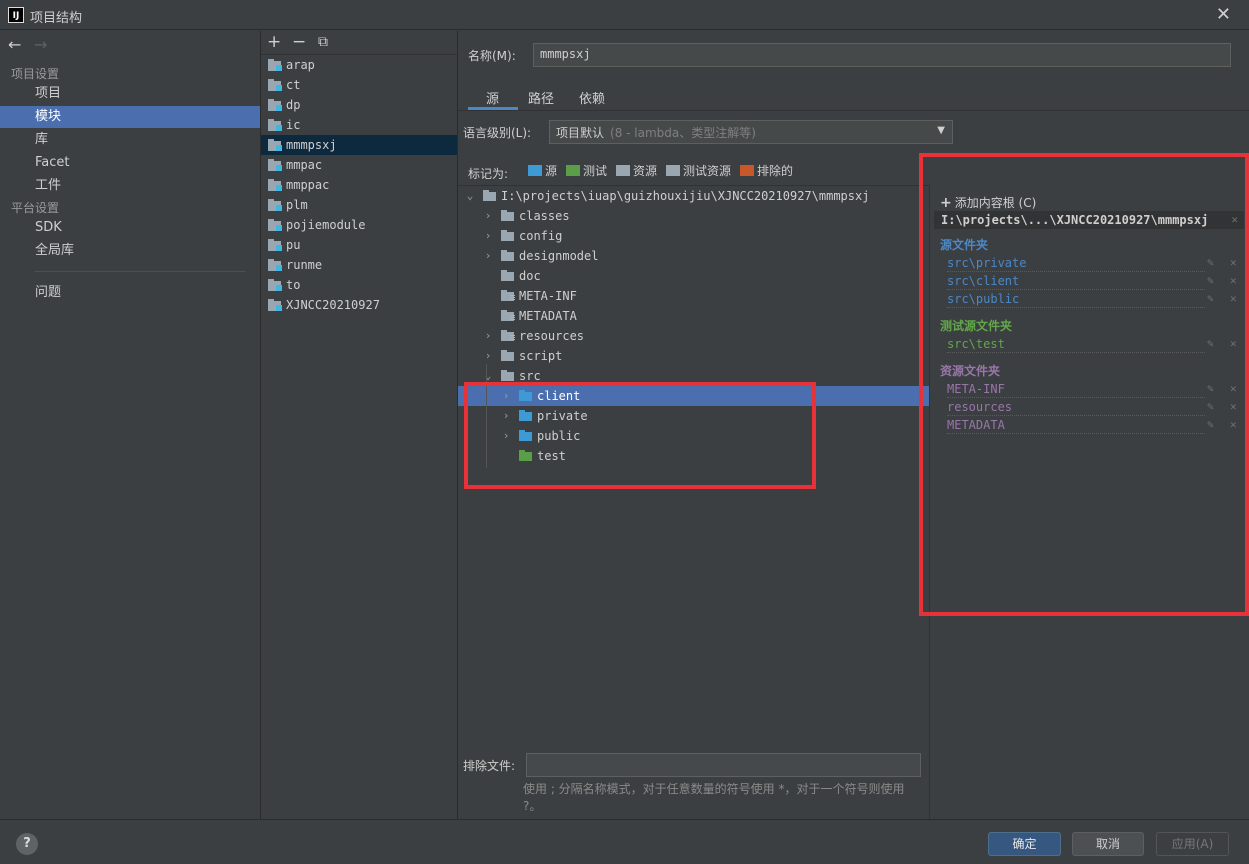 The image size is (1249, 864). I want to click on mark-as-sources-button: 源, so click(542, 172).